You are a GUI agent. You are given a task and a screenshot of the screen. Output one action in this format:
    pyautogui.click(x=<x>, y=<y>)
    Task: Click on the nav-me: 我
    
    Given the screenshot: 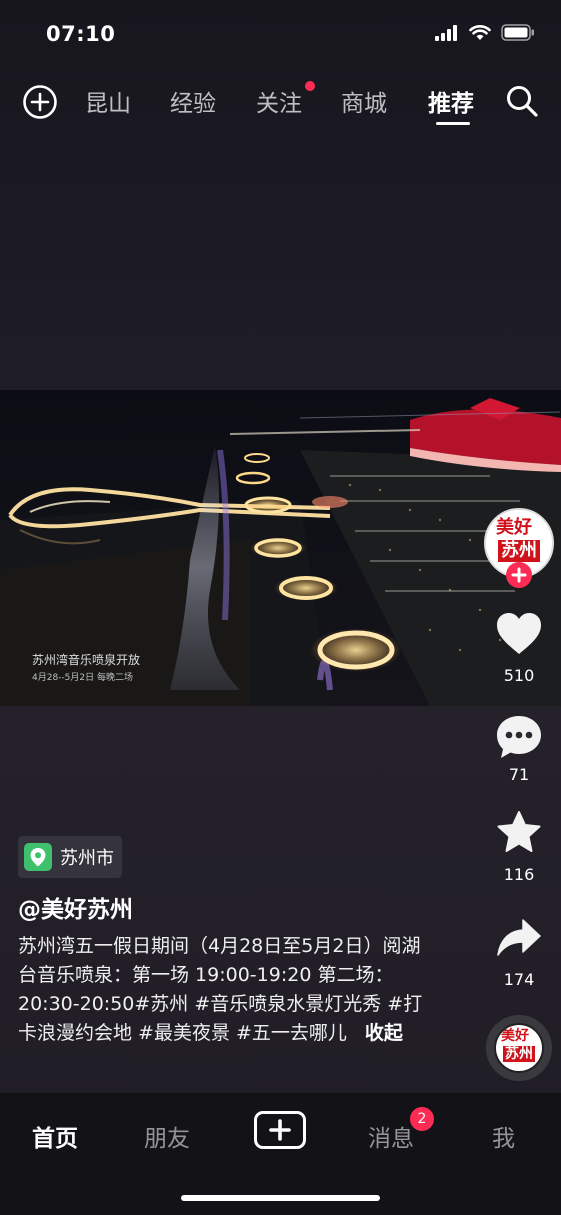 What is the action you would take?
    pyautogui.click(x=503, y=1136)
    